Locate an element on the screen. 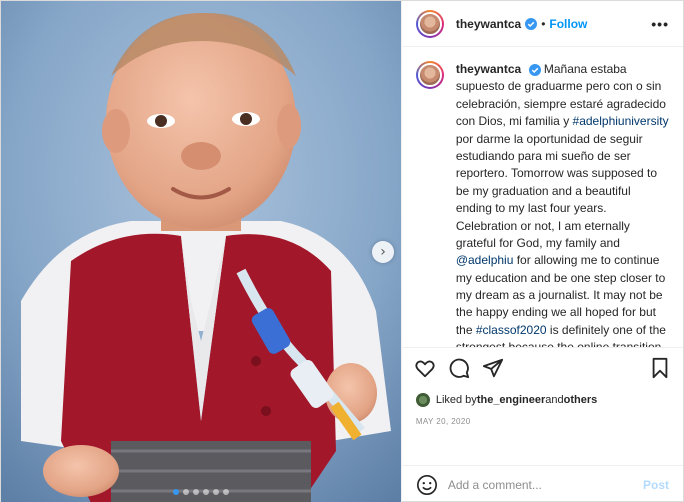 The image size is (684, 502). emoji-icon is located at coordinates (427, 485).